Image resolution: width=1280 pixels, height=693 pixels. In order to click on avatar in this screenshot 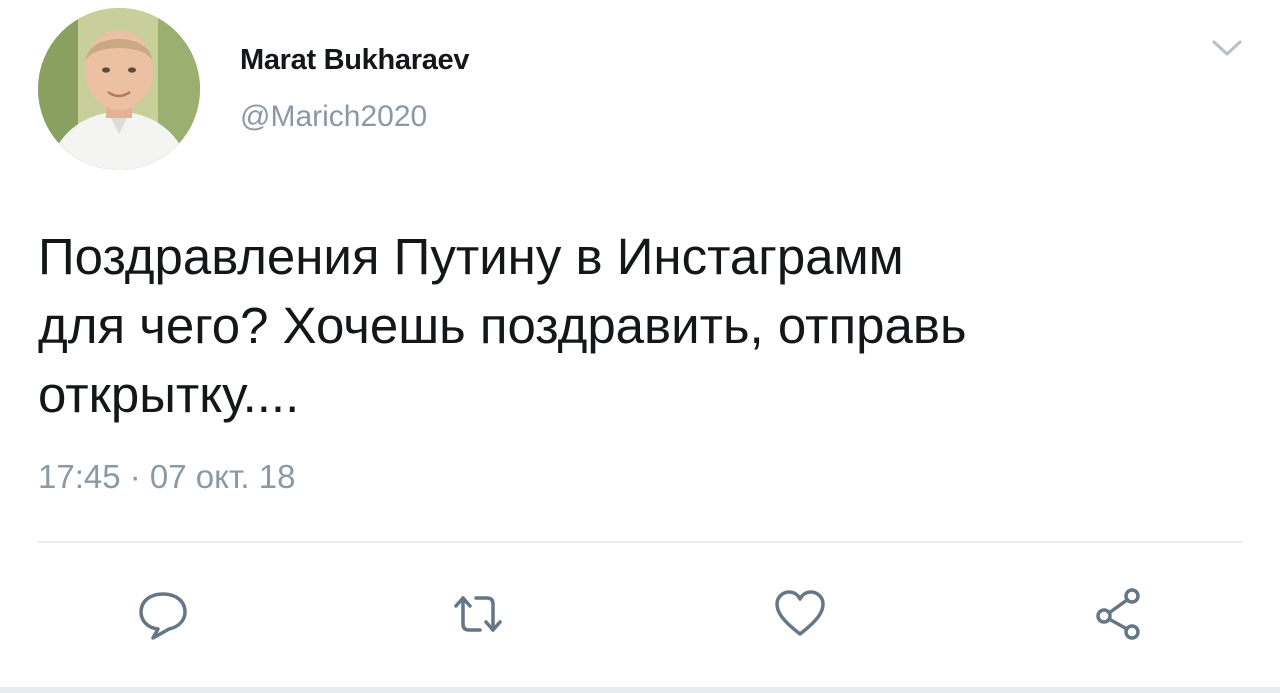, I will do `click(119, 89)`.